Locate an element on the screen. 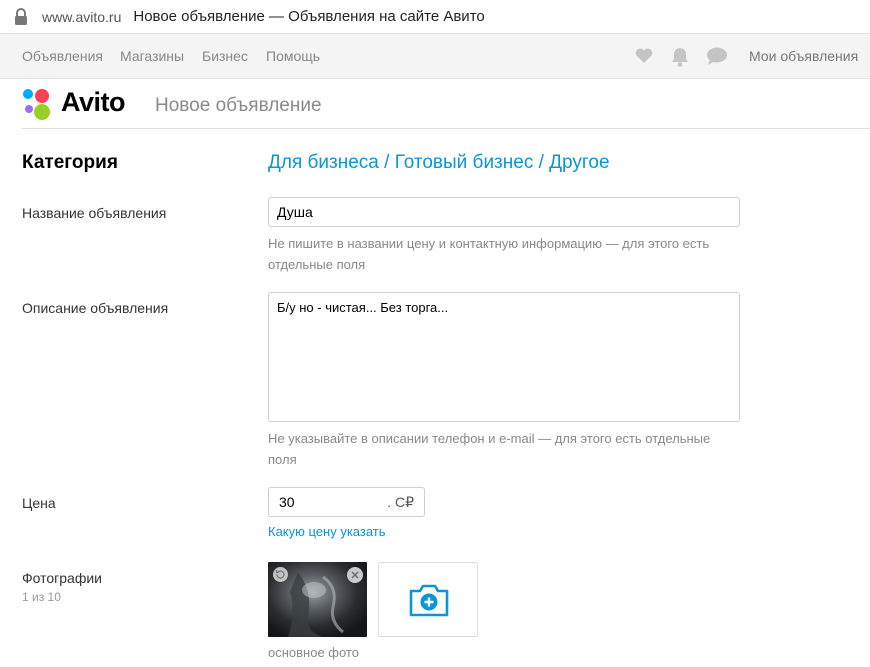  rotate-photo-icon is located at coordinates (280, 574).